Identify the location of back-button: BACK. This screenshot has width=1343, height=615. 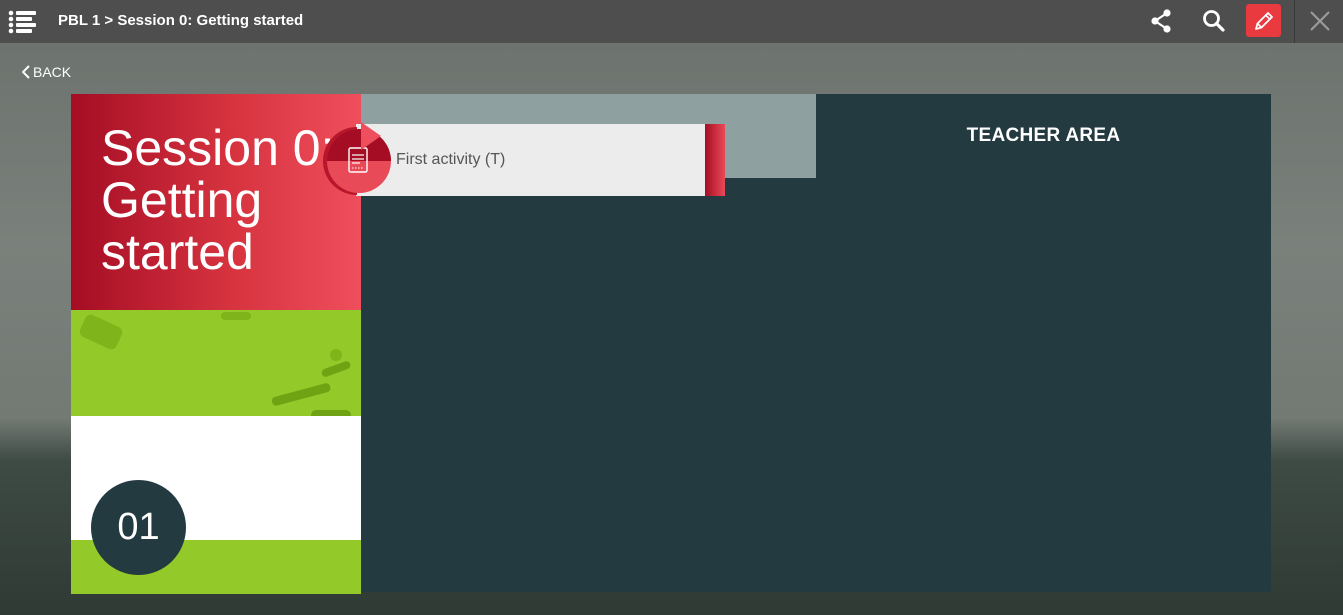
(46, 72).